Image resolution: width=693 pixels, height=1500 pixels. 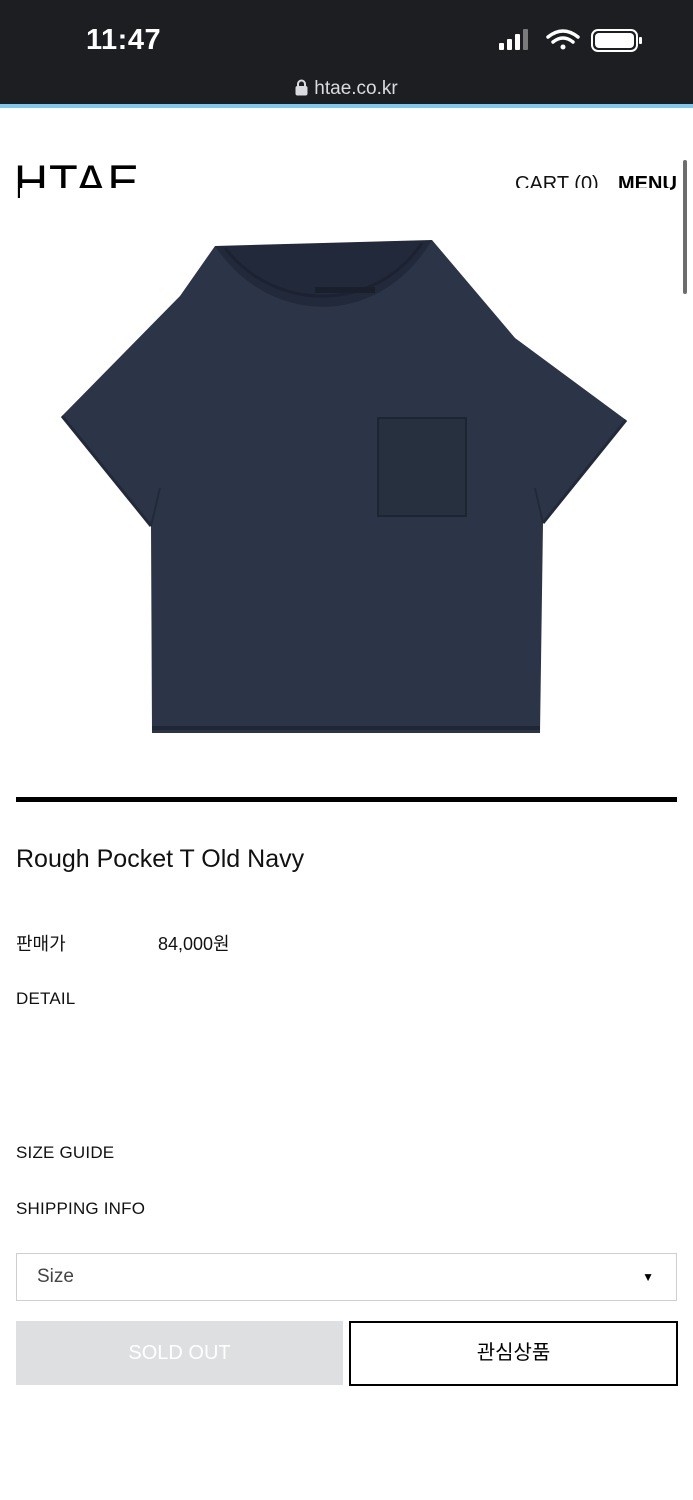 What do you see at coordinates (346, 1277) in the screenshot?
I see `size-select: Size ▼` at bounding box center [346, 1277].